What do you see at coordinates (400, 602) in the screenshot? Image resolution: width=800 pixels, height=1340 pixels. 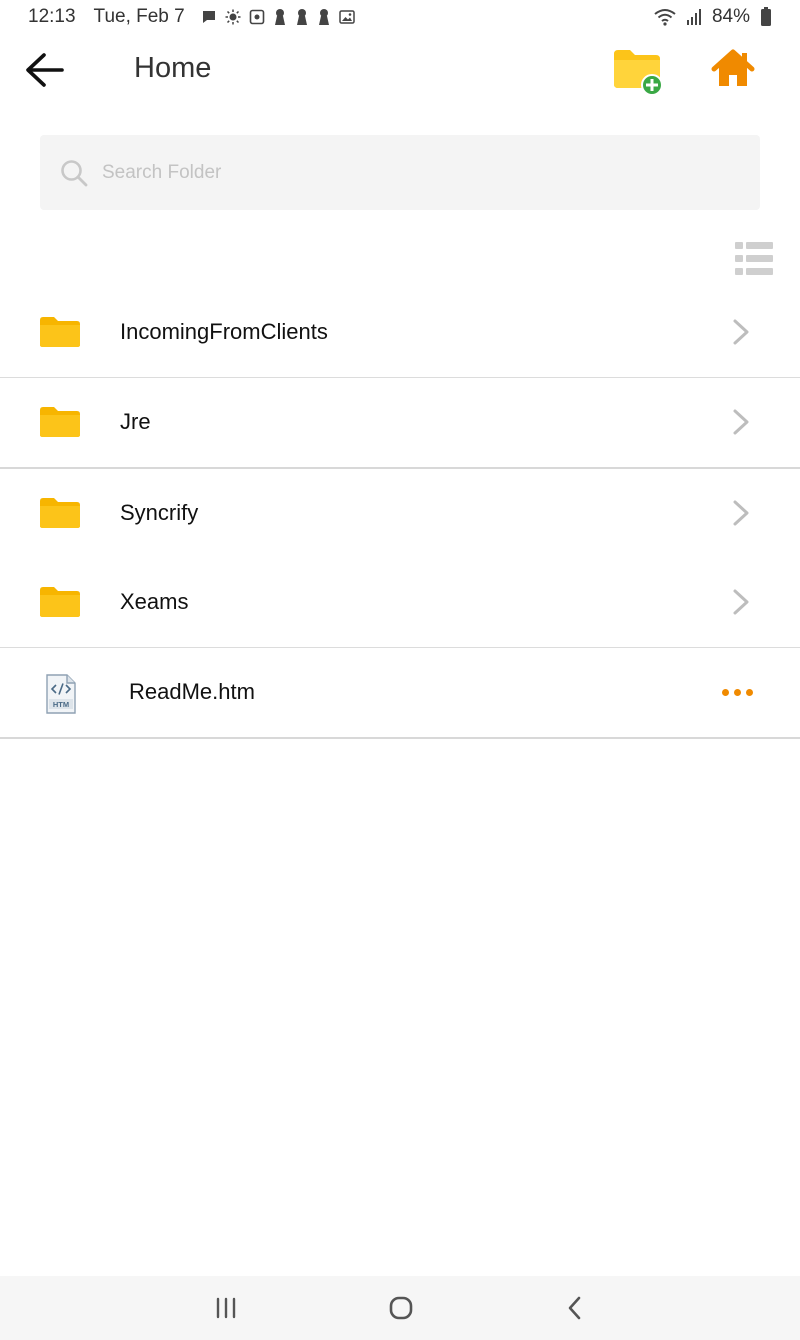 I see `list-item-folder: Xeams` at bounding box center [400, 602].